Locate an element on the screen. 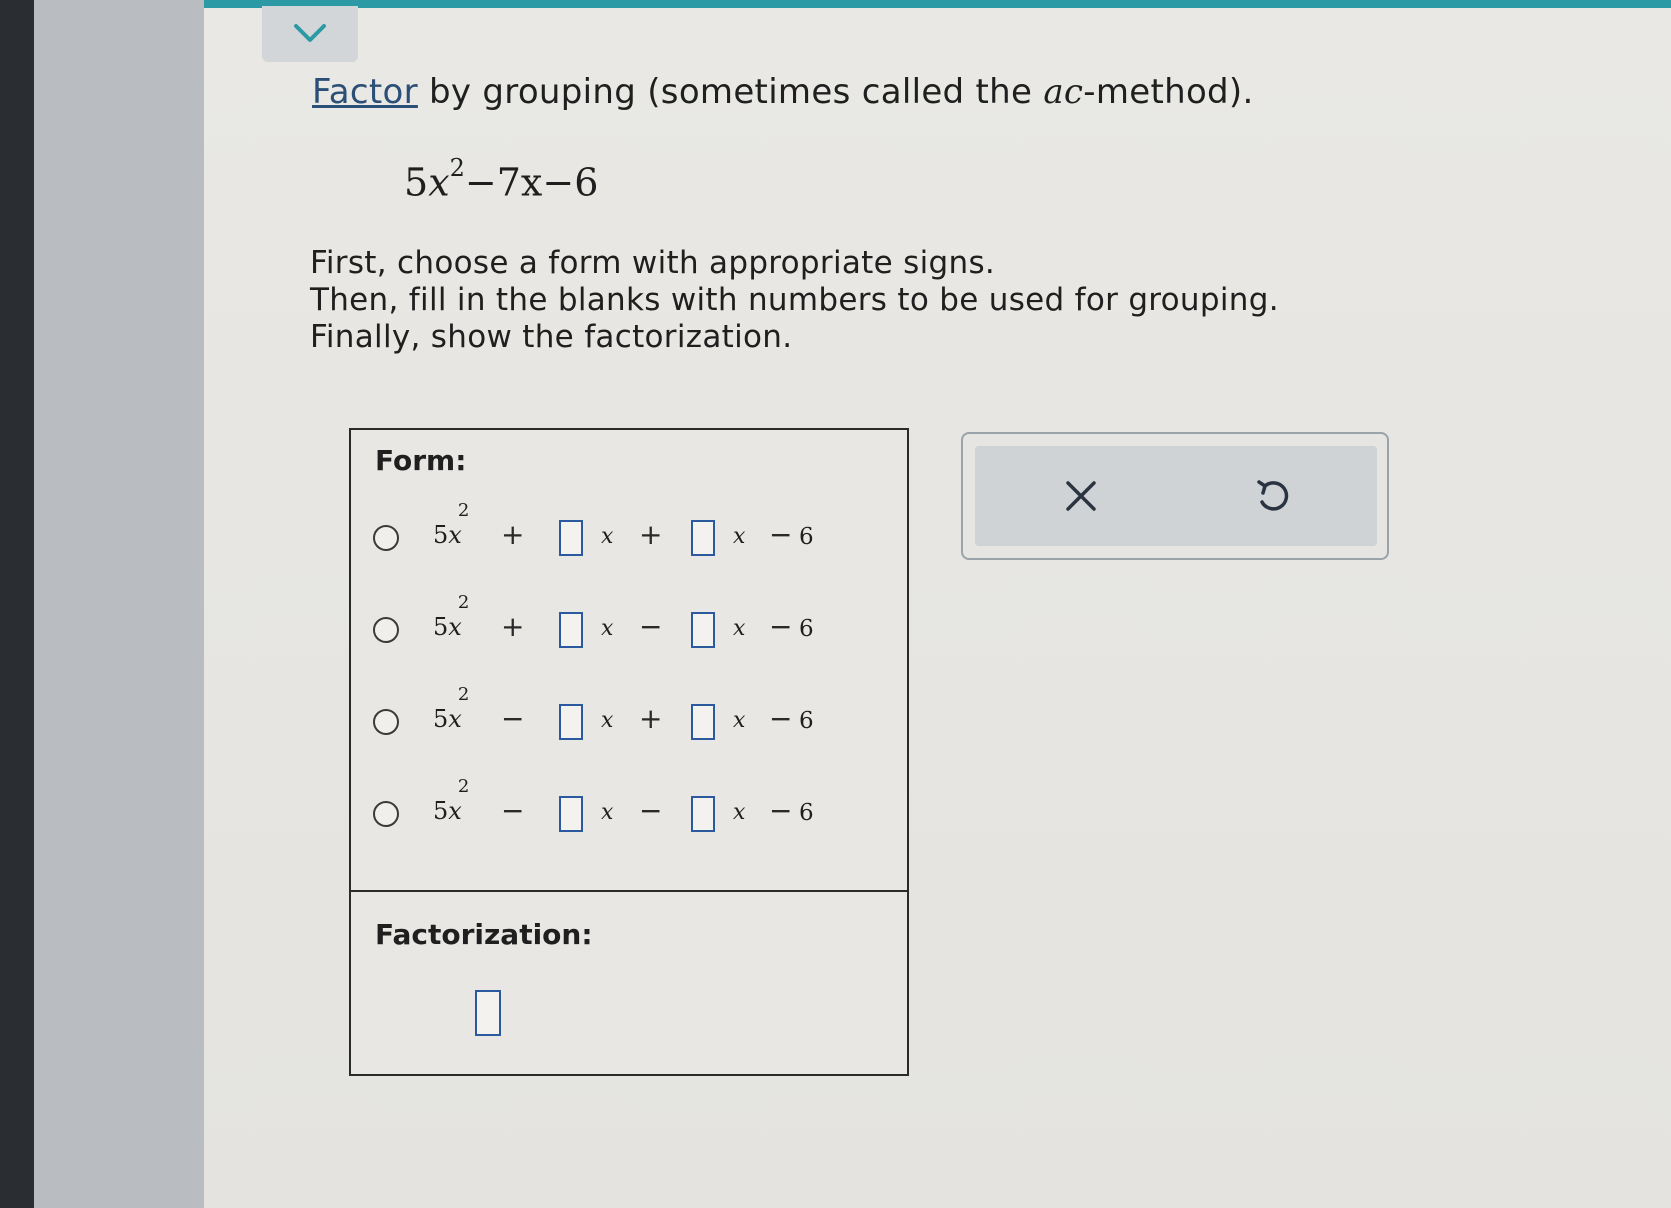 Image resolution: width=1671 pixels, height=1208 pixels. collapse-toggle-button is located at coordinates (310, 34).